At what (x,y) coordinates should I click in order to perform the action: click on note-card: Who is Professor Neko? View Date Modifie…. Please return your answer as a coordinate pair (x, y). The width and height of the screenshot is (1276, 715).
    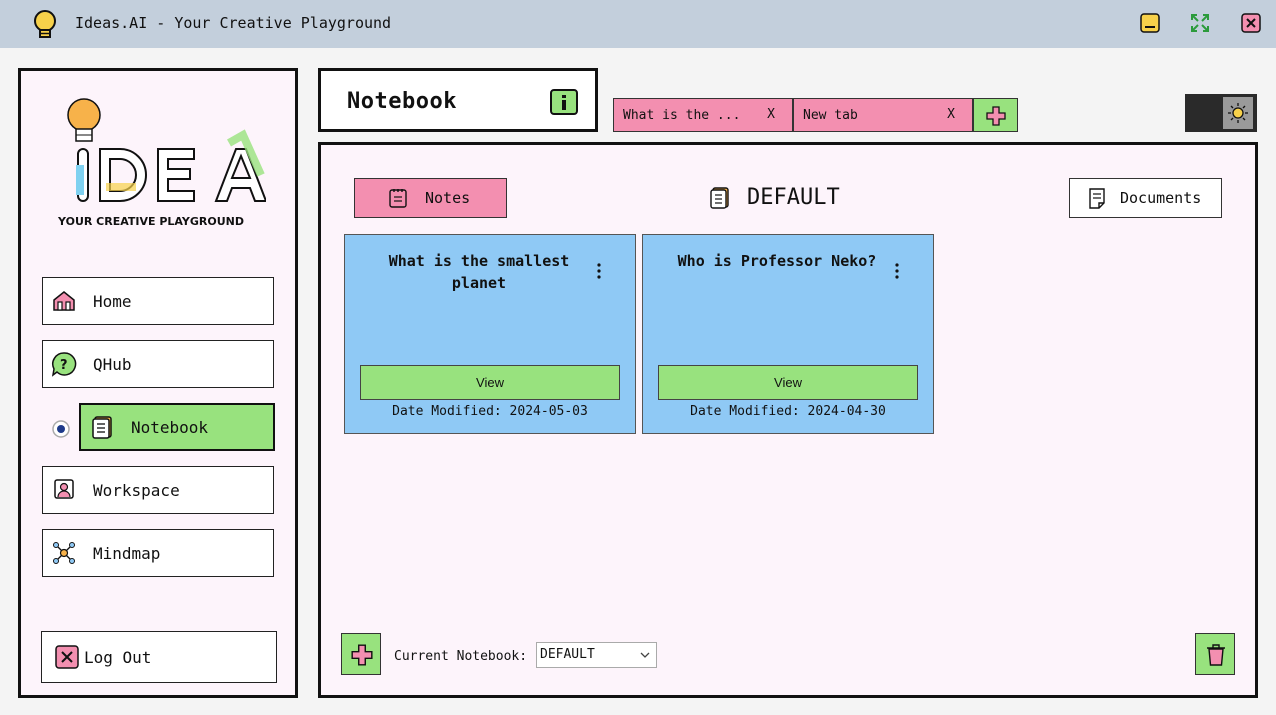
    Looking at the image, I should click on (788, 334).